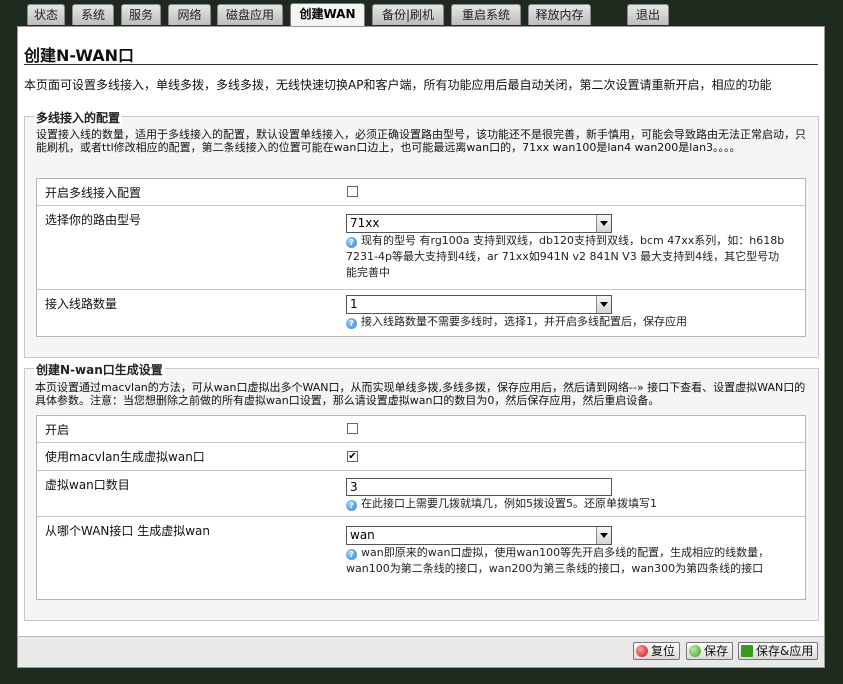 This screenshot has width=843, height=684. I want to click on tab-reboot: 重启系统, so click(486, 14).